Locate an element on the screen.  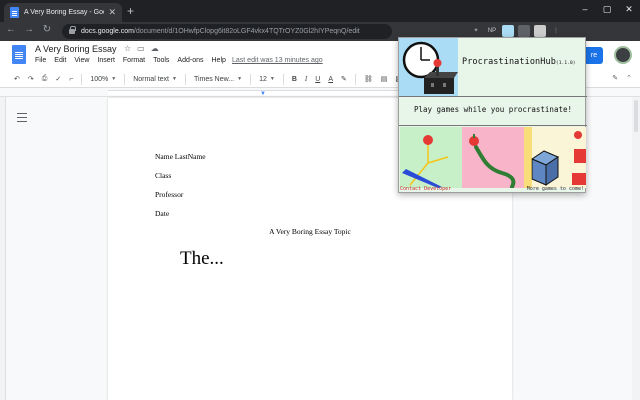
document-outline-icon is located at coordinates (22, 117).